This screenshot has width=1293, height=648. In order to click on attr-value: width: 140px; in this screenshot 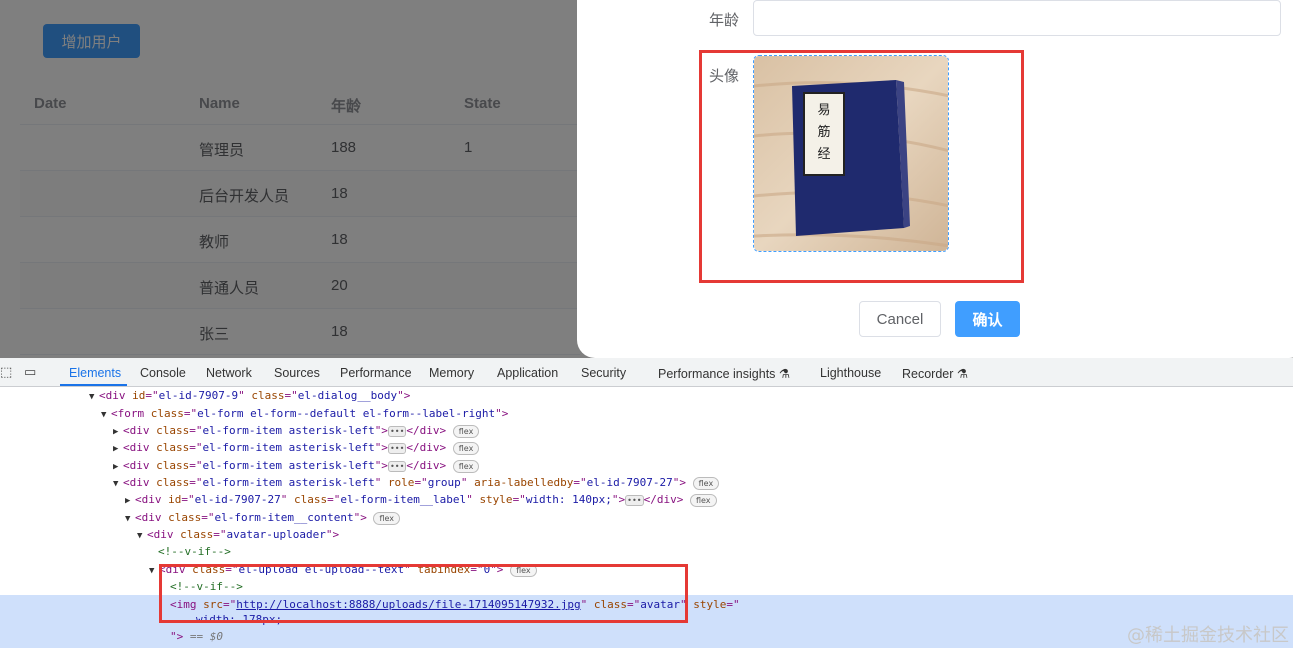, I will do `click(568, 499)`.